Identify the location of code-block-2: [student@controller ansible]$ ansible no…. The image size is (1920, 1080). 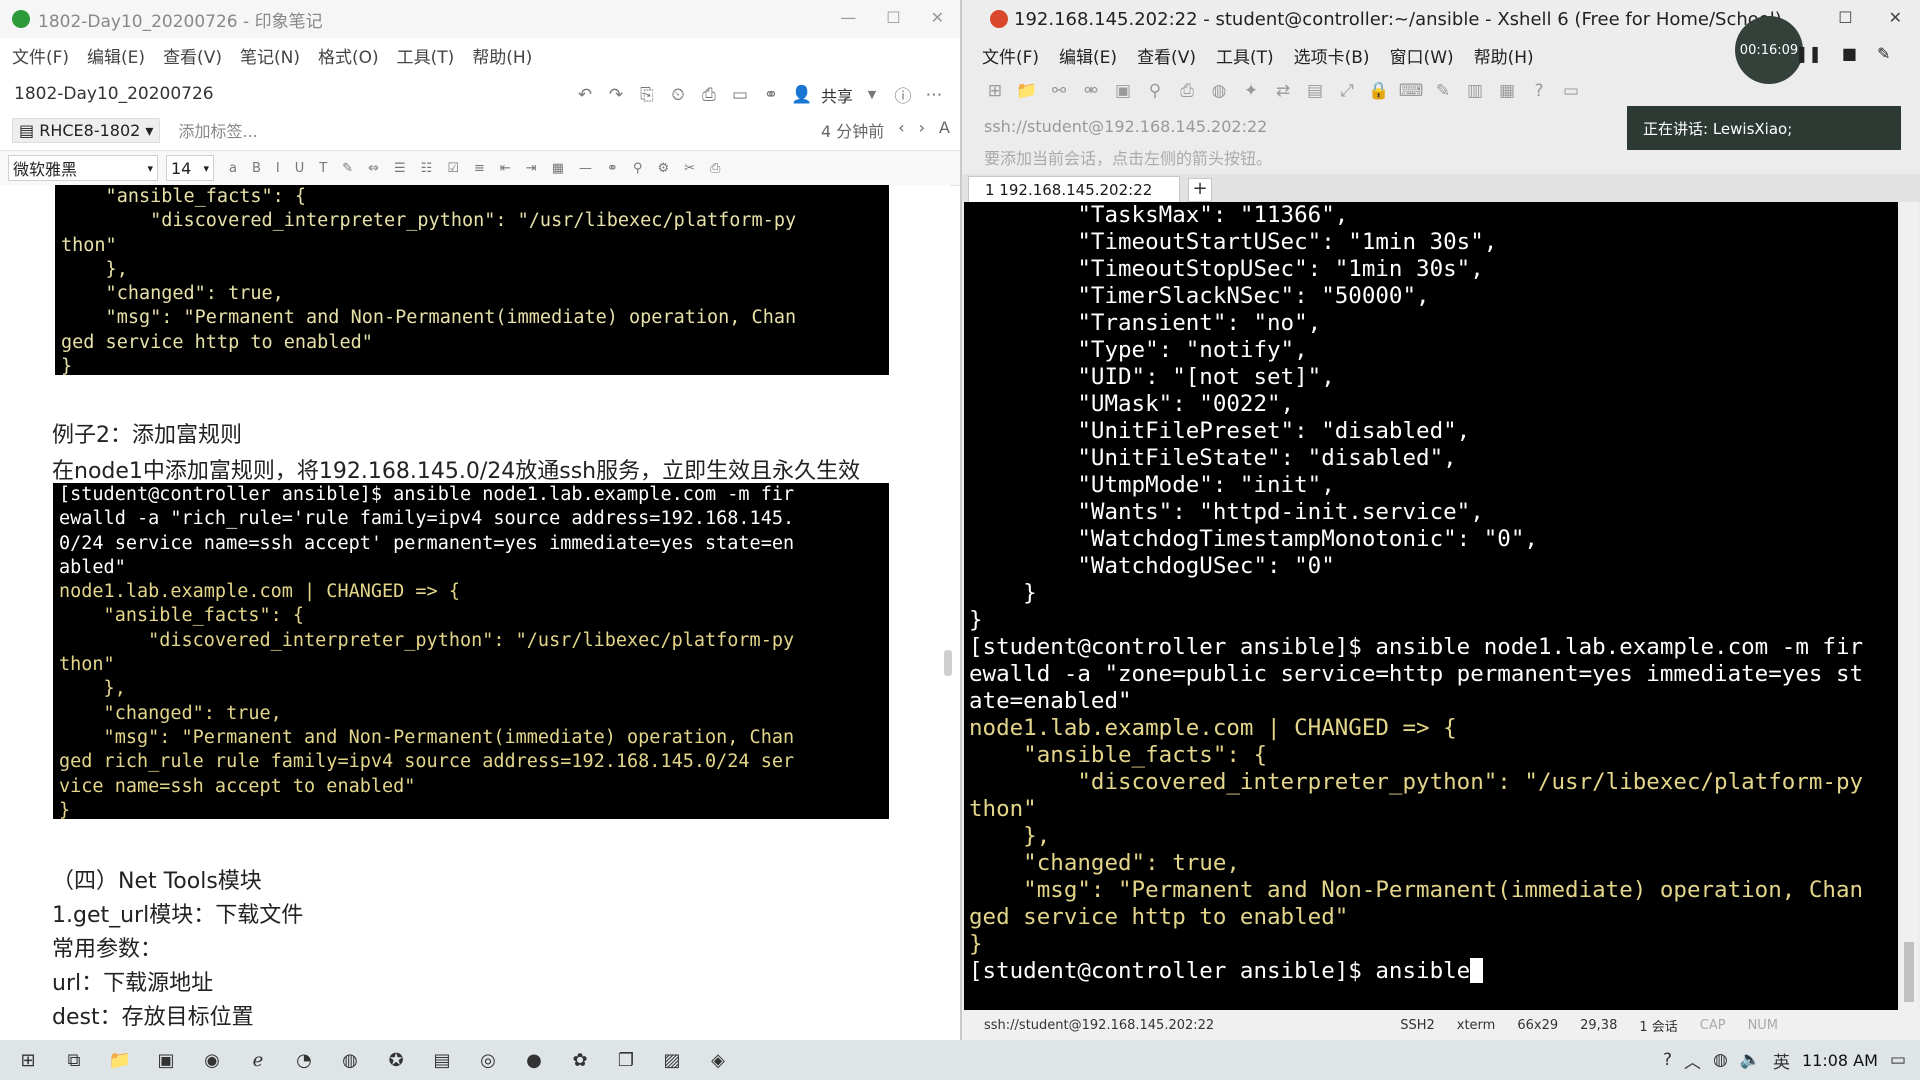
(471, 651).